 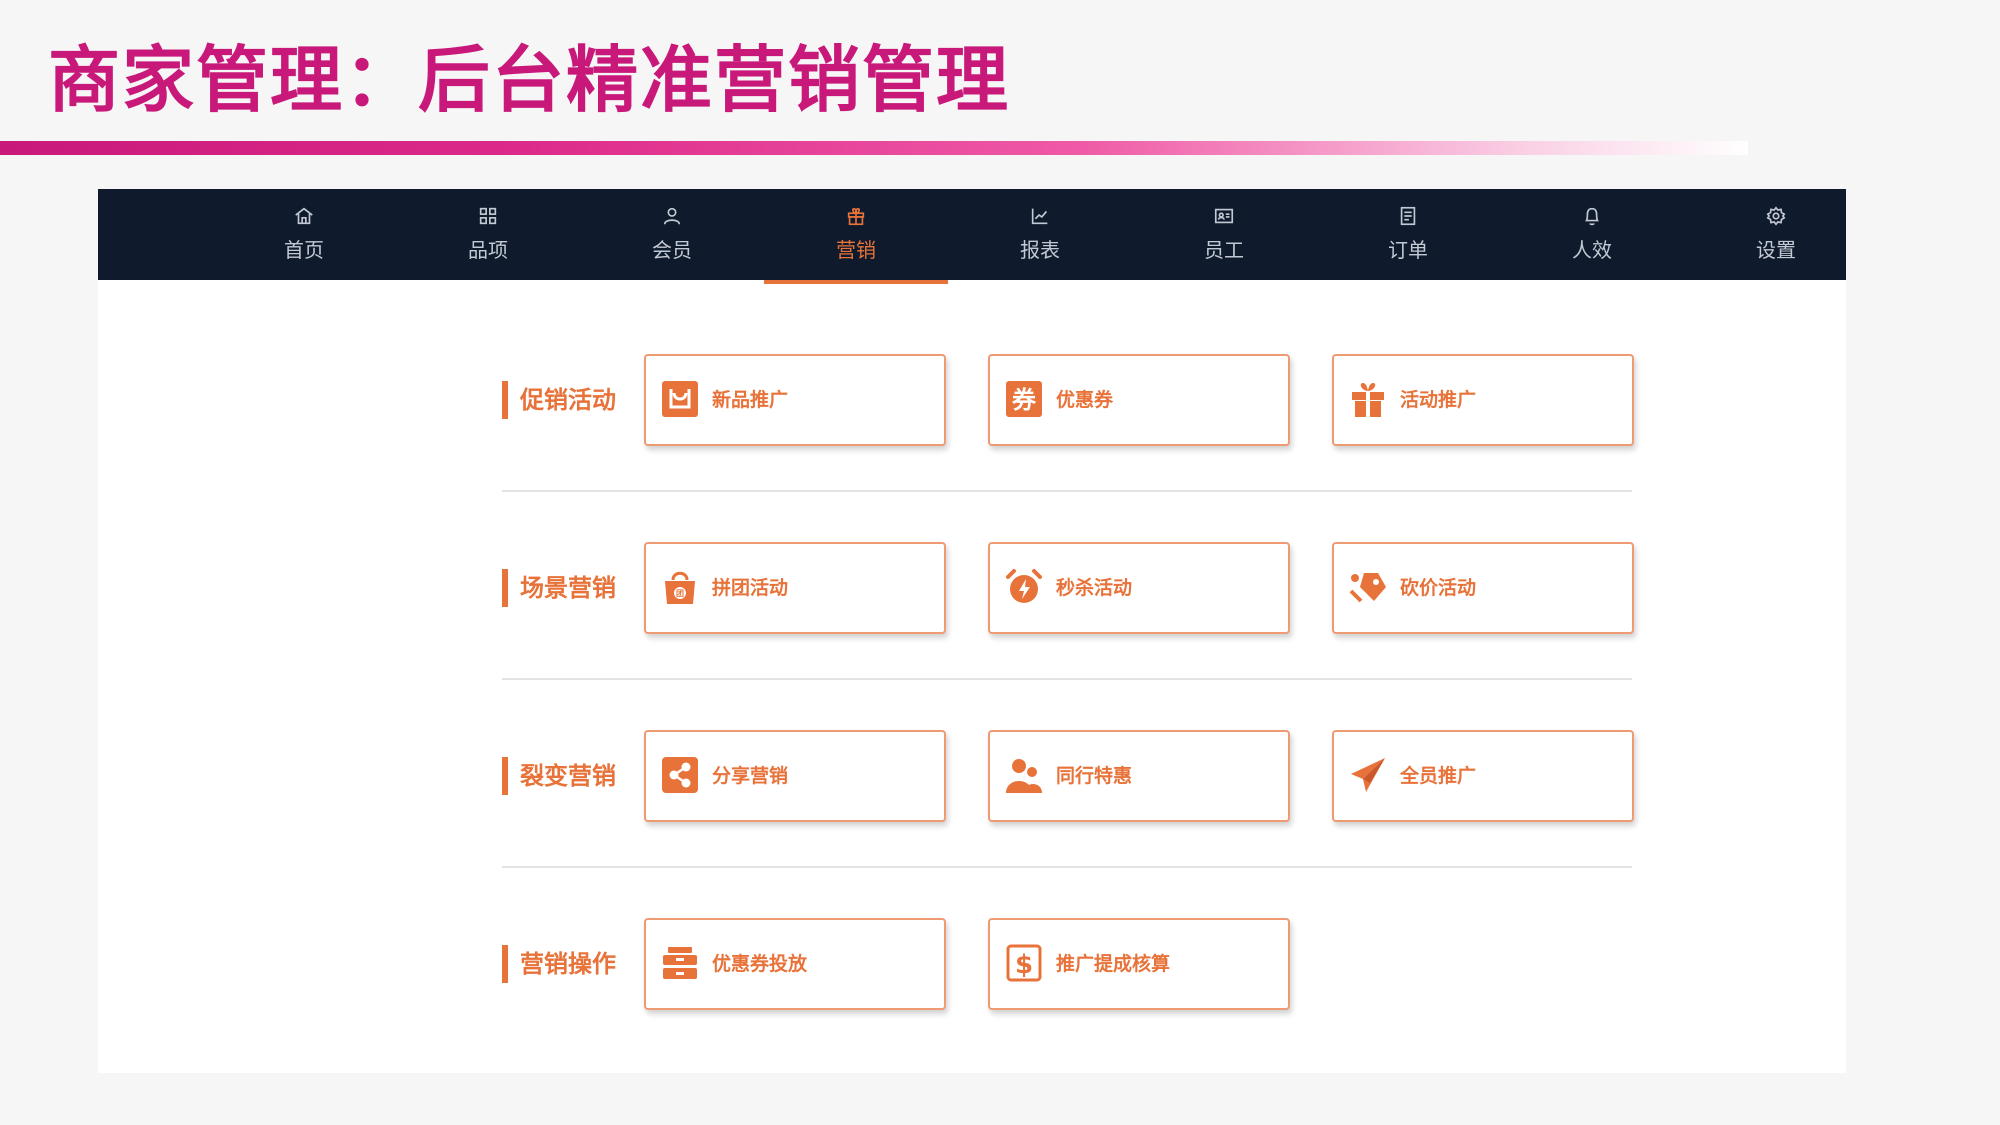 I want to click on tile-label: 砍价活动, so click(x=1438, y=588).